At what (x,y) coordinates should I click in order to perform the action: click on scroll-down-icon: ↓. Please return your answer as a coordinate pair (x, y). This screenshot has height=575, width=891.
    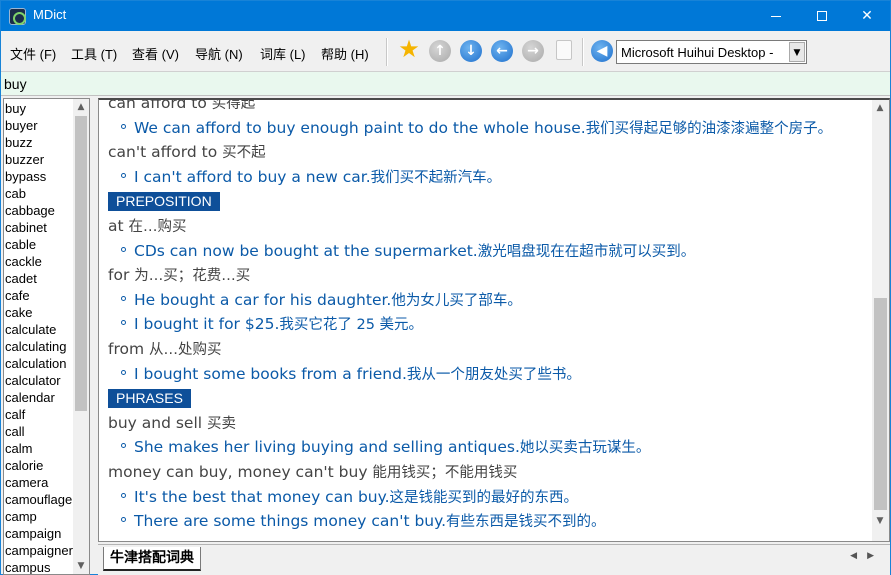
    Looking at the image, I should click on (471, 51).